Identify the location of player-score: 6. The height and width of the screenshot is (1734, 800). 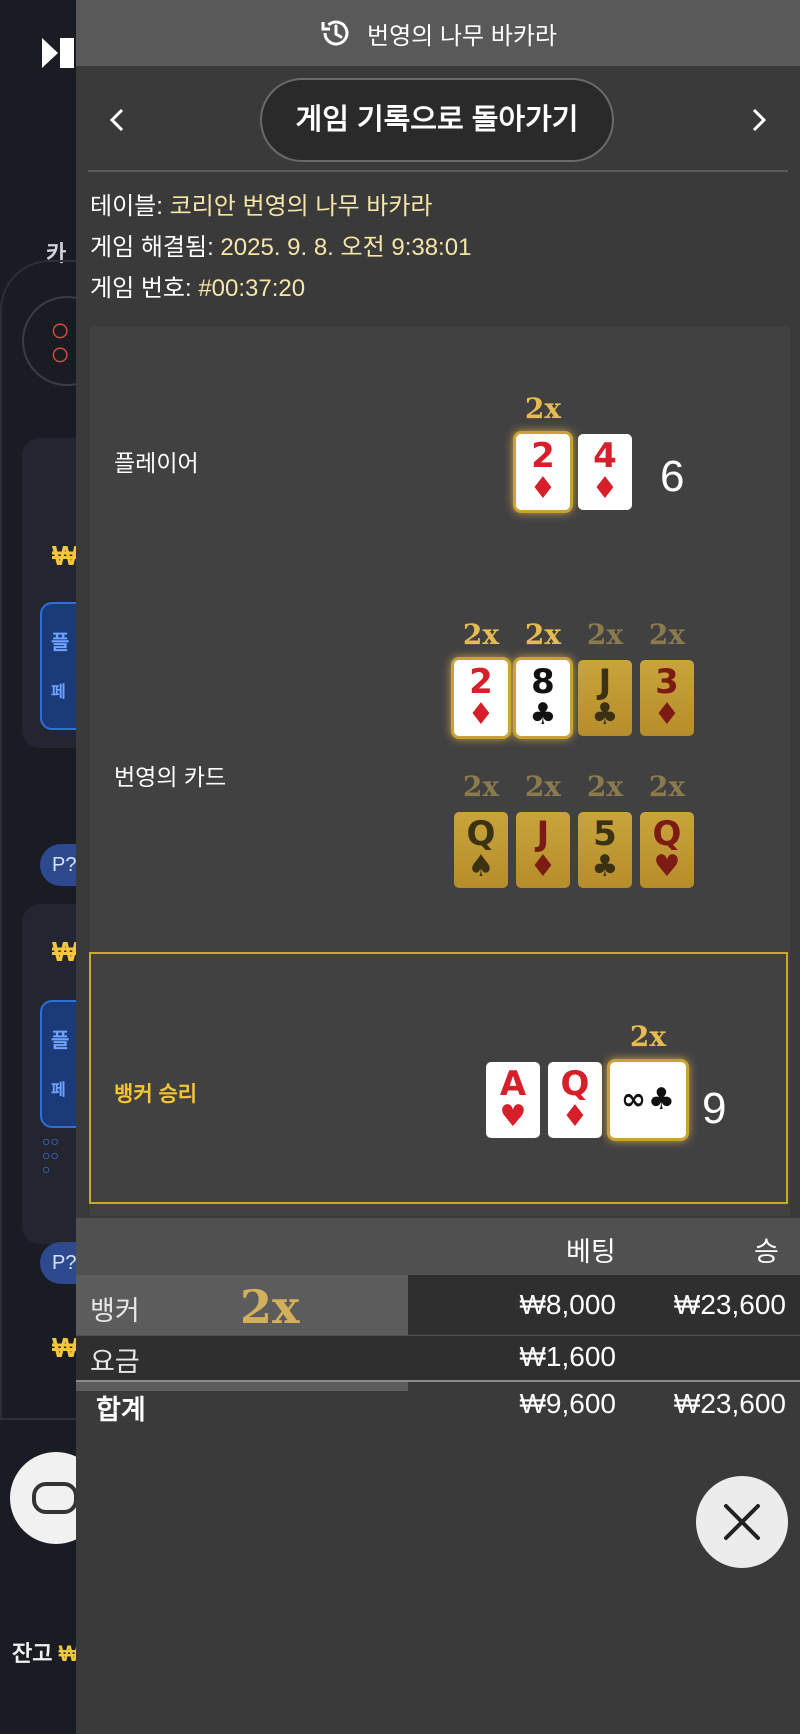
(672, 476).